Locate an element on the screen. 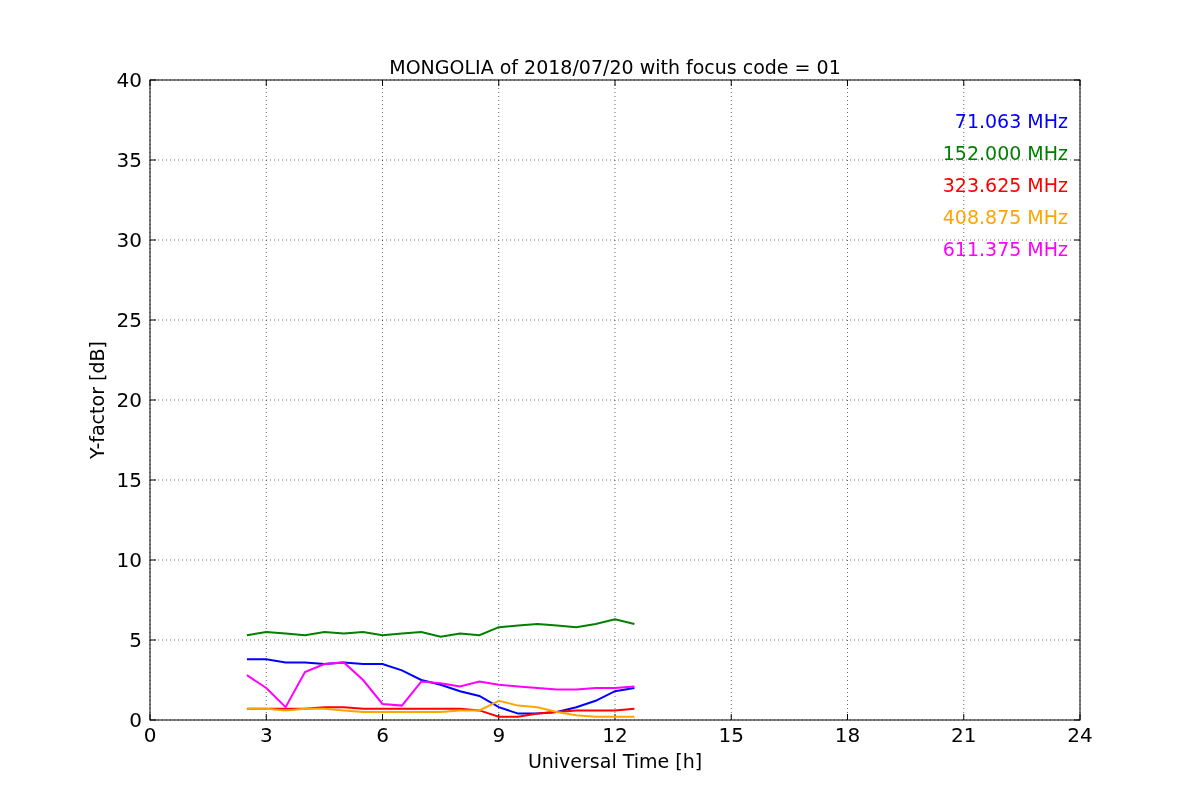 This screenshot has width=1200, height=800. y-tick-label: 0 is located at coordinates (135, 720).